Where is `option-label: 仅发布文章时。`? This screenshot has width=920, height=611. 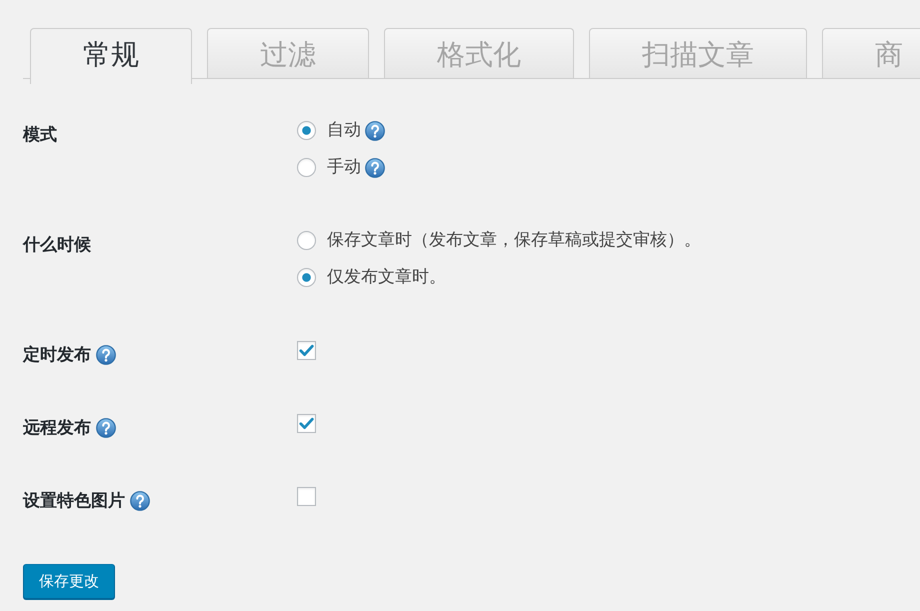
option-label: 仅发布文章时。 is located at coordinates (386, 277).